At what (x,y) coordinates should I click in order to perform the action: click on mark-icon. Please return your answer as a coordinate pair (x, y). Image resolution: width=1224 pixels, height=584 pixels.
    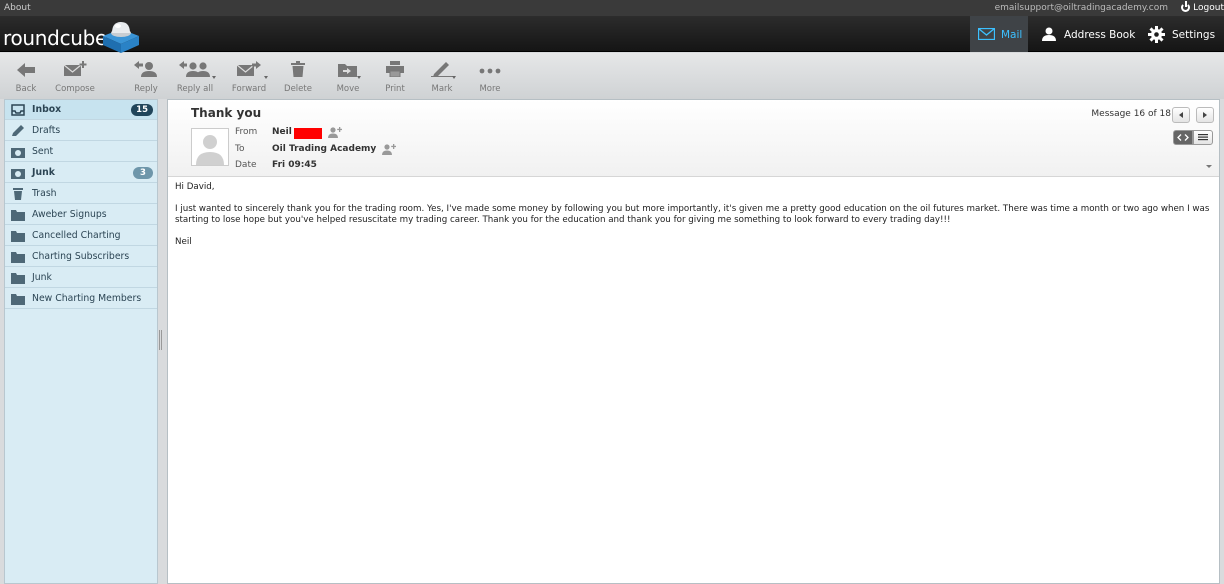
    Looking at the image, I should click on (442, 69).